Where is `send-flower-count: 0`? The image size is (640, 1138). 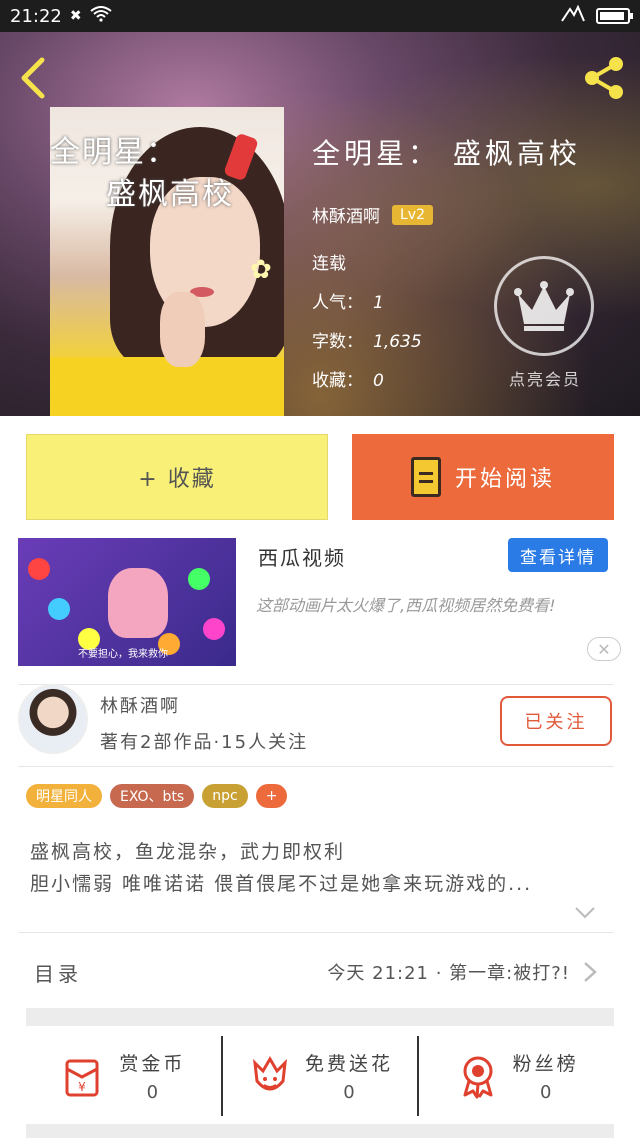
send-flower-count: 0 is located at coordinates (349, 1092).